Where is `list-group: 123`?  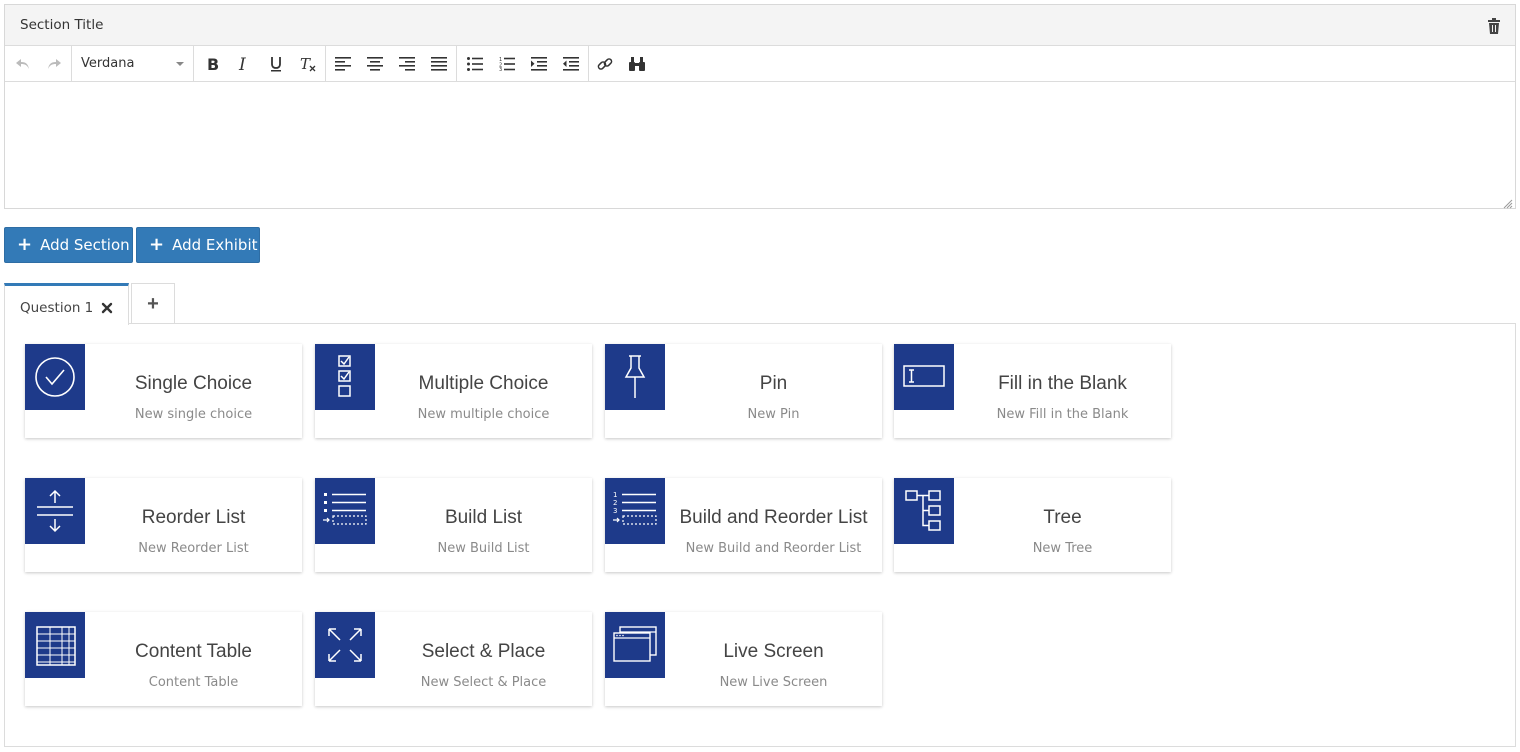 list-group: 123 is located at coordinates (523, 63).